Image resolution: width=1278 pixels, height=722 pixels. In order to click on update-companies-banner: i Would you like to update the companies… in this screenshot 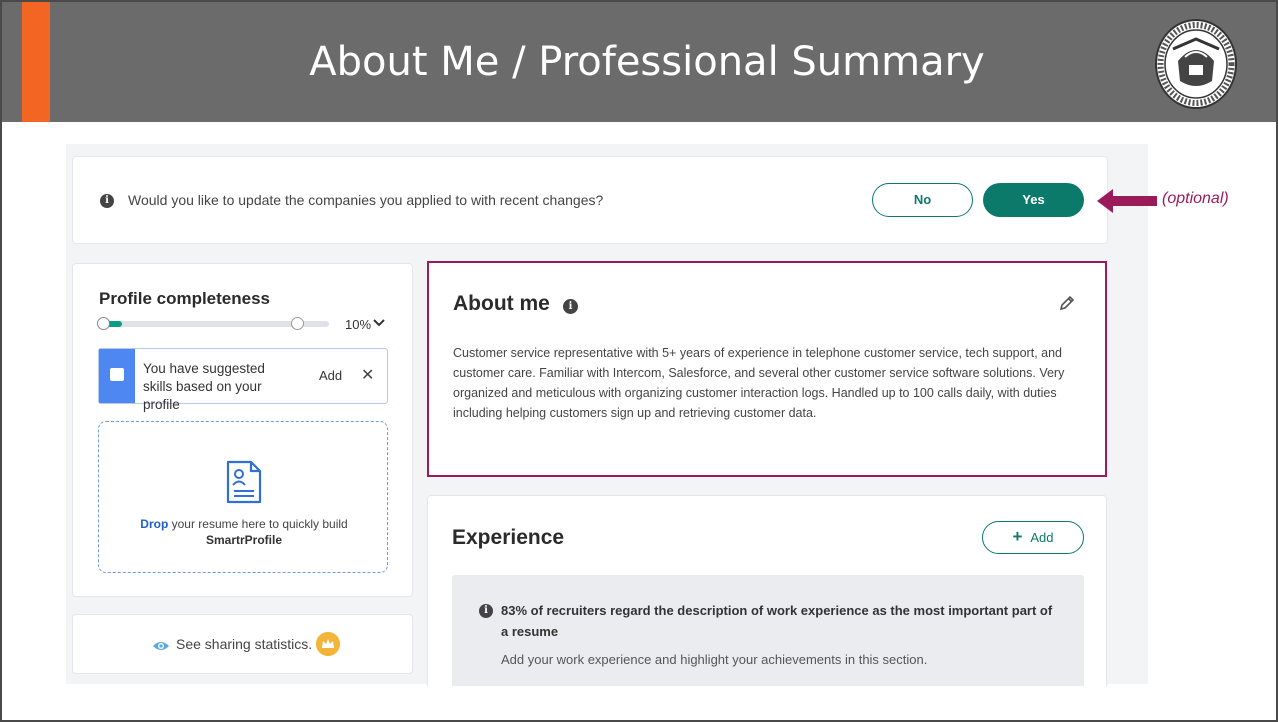, I will do `click(590, 200)`.